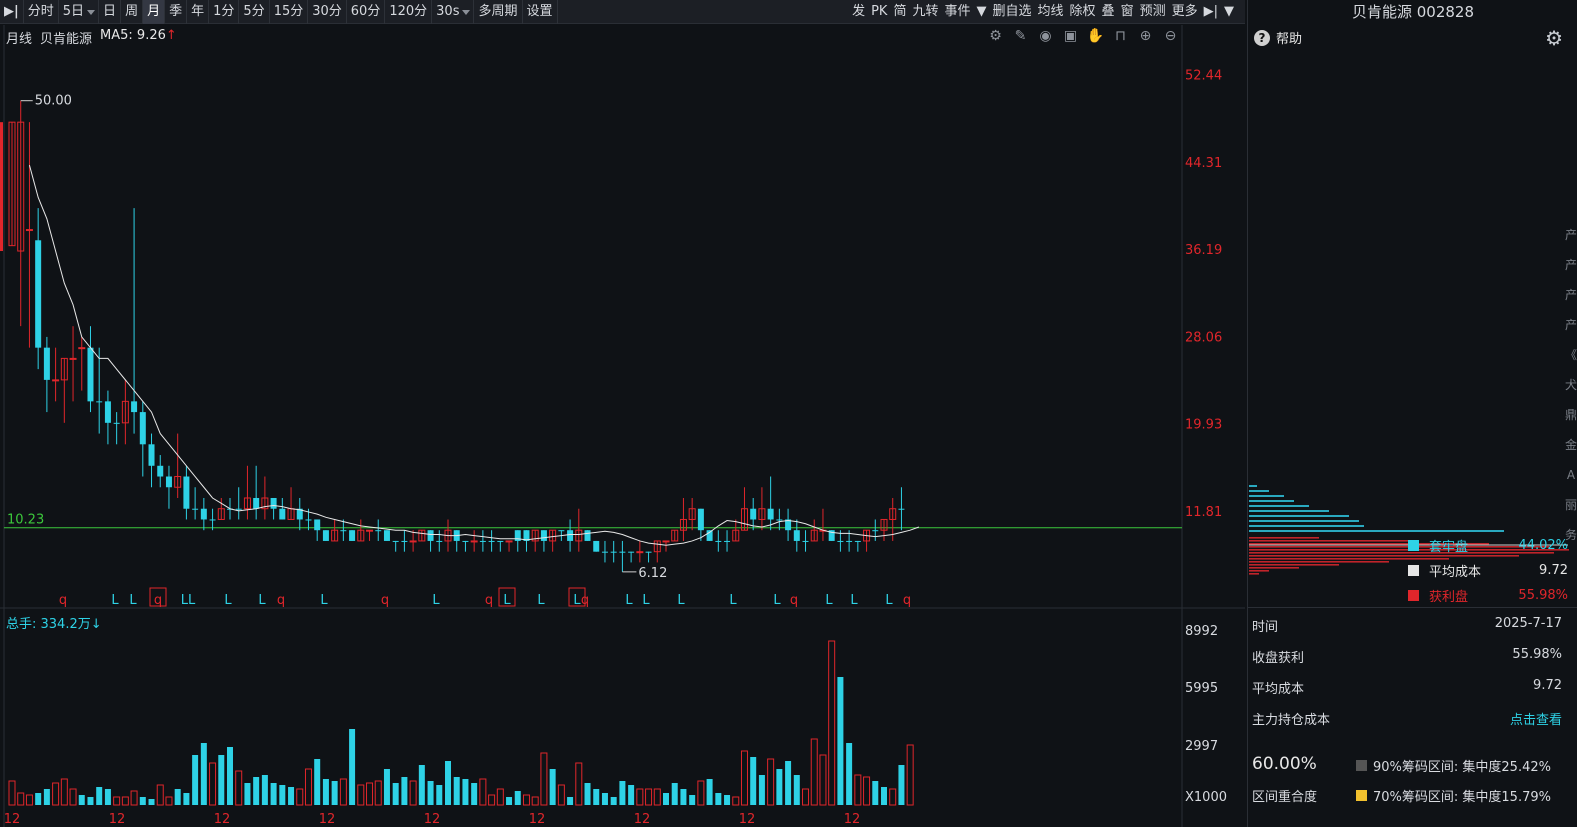 The image size is (1577, 827). I want to click on legend-period: 月线, so click(19, 39).